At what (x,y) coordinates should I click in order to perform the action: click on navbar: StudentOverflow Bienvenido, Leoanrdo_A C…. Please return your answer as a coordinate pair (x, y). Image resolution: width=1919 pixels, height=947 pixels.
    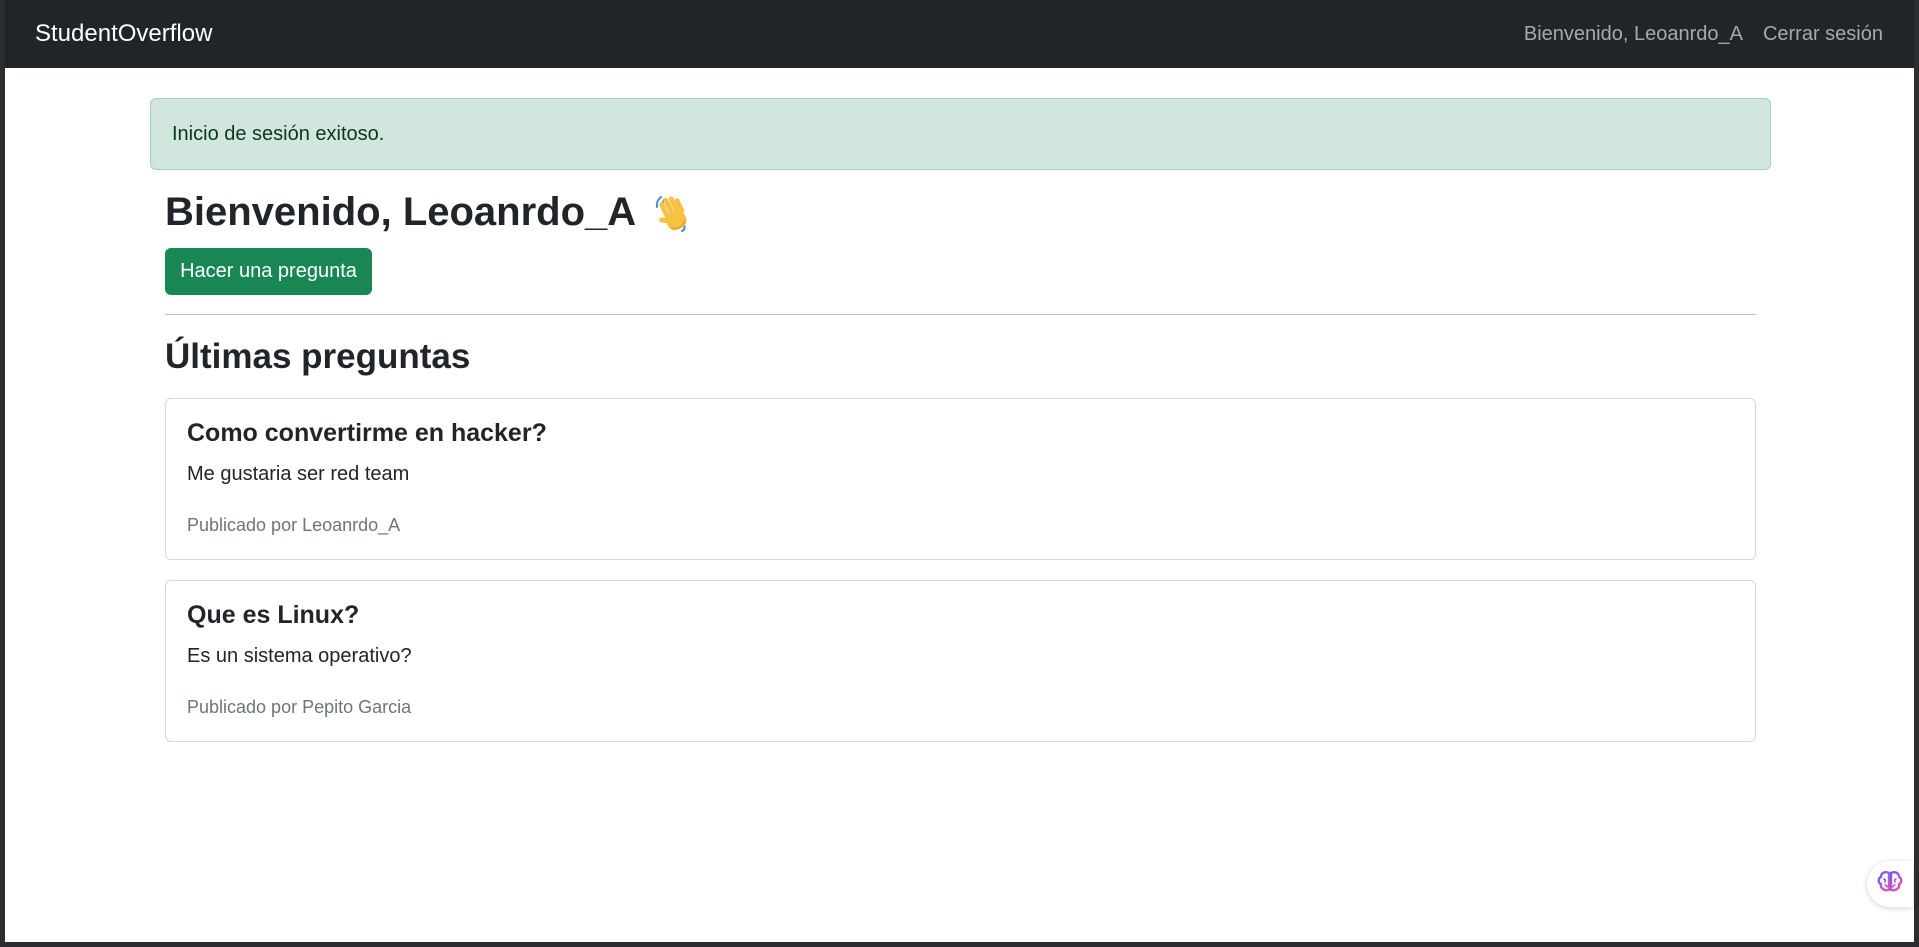
    Looking at the image, I should click on (959, 34).